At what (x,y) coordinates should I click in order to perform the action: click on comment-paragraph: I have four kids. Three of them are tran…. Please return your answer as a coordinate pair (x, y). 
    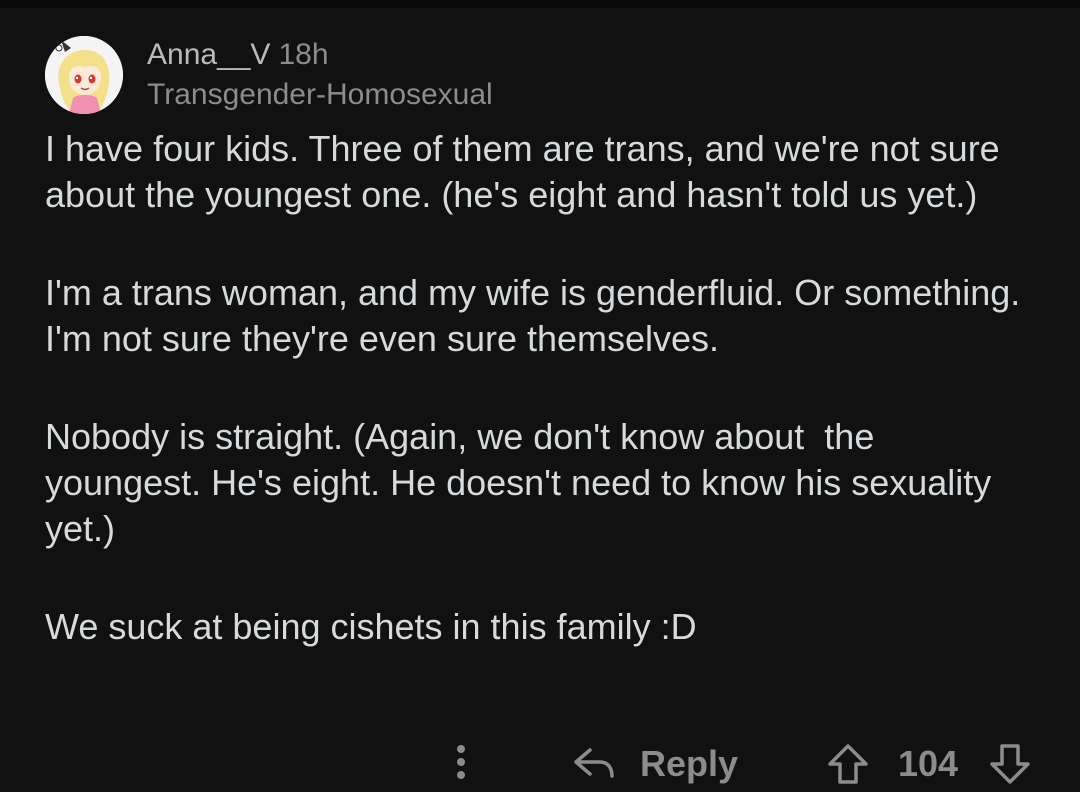
    Looking at the image, I should click on (527, 171).